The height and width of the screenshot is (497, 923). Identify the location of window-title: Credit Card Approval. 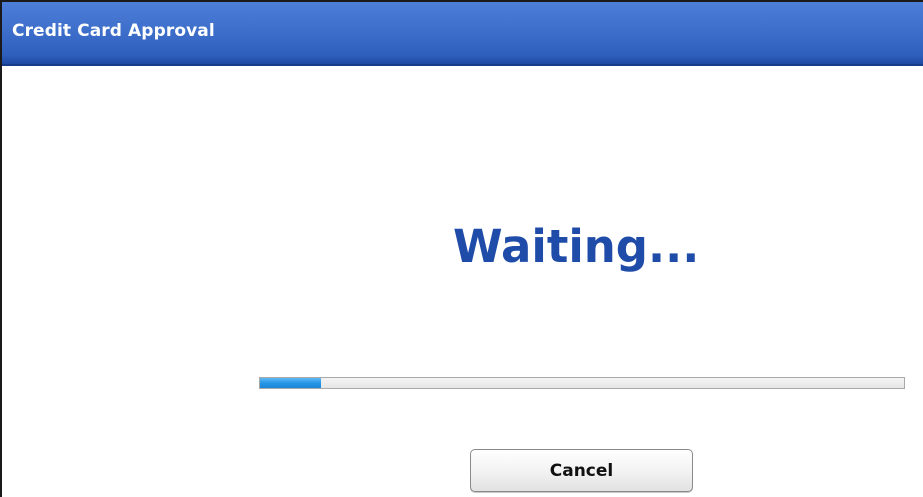
(113, 31).